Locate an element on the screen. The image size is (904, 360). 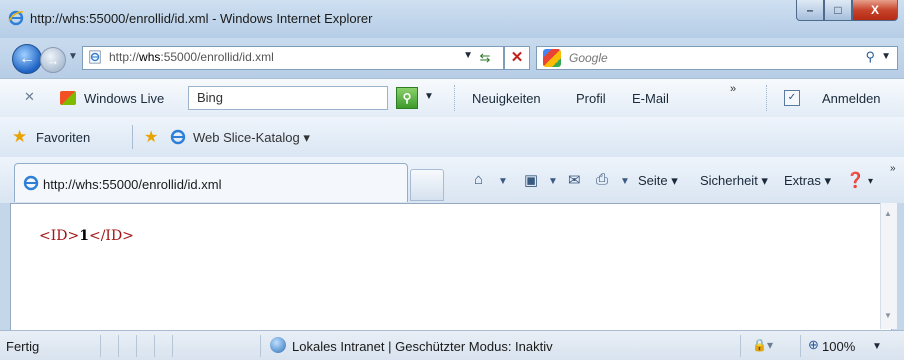
intranet-zone-icon is located at coordinates (278, 345).